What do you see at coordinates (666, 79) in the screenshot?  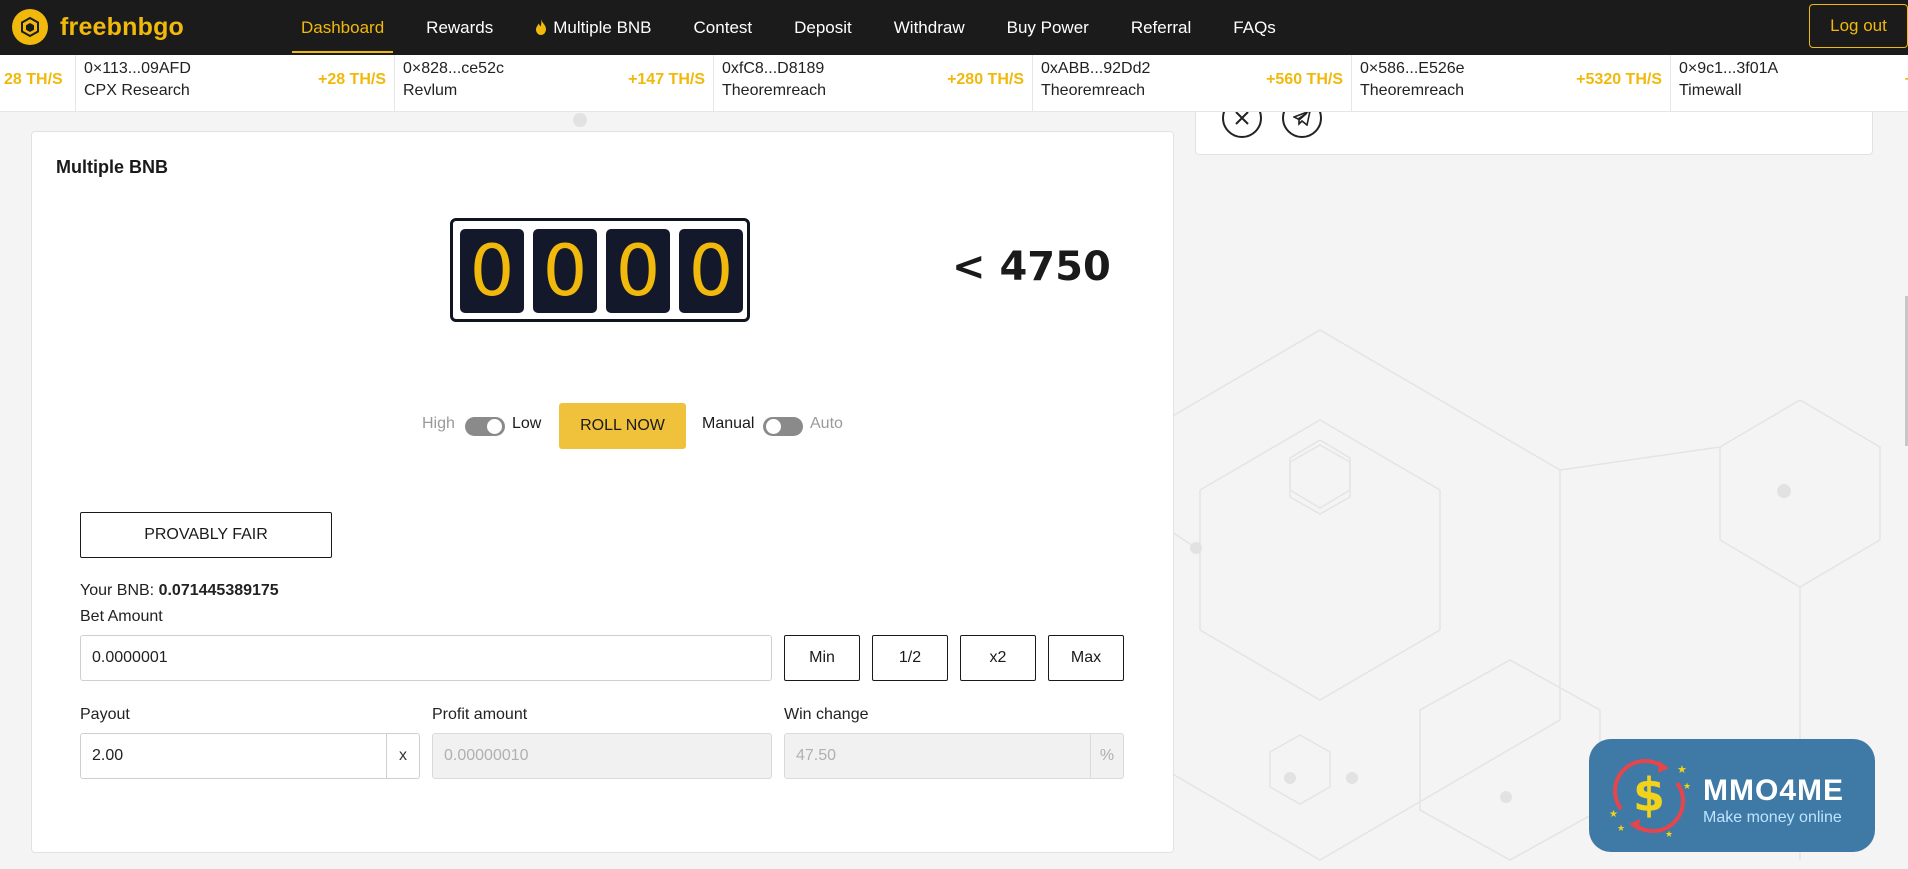 I see `ticker-gain: +147 TH/S` at bounding box center [666, 79].